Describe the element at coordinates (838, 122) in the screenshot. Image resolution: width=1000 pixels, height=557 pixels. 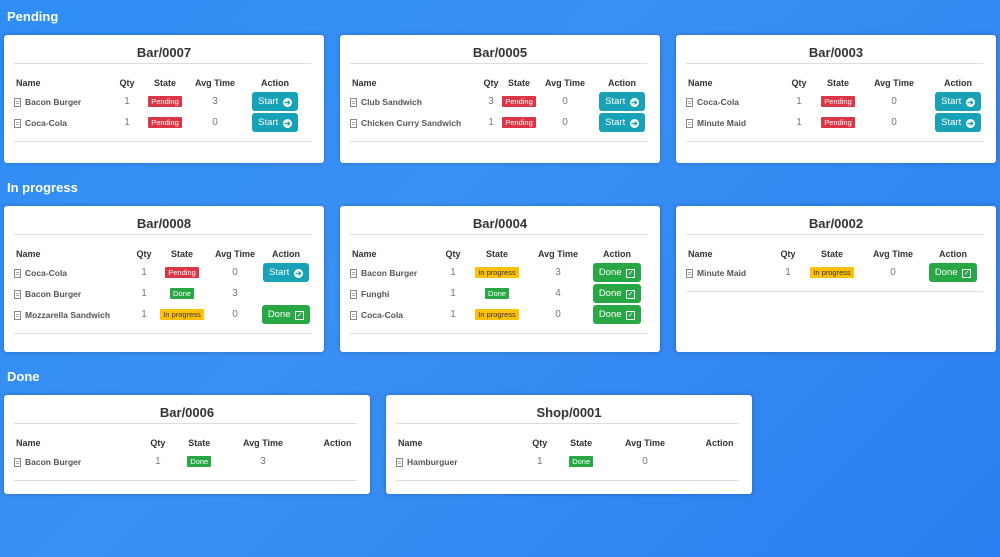
I see `table-row: Minute Maid 1 Pending 0 Start ➜` at that location.